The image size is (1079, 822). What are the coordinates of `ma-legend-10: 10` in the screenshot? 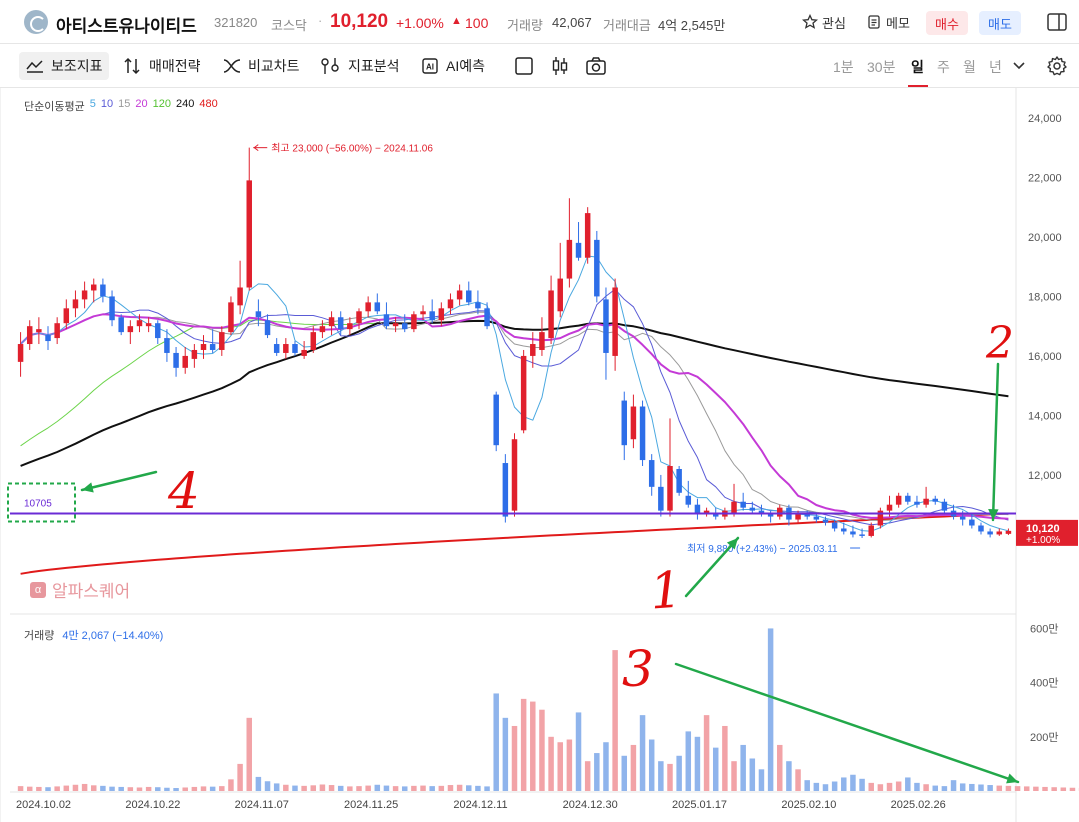 It's located at (107, 104).